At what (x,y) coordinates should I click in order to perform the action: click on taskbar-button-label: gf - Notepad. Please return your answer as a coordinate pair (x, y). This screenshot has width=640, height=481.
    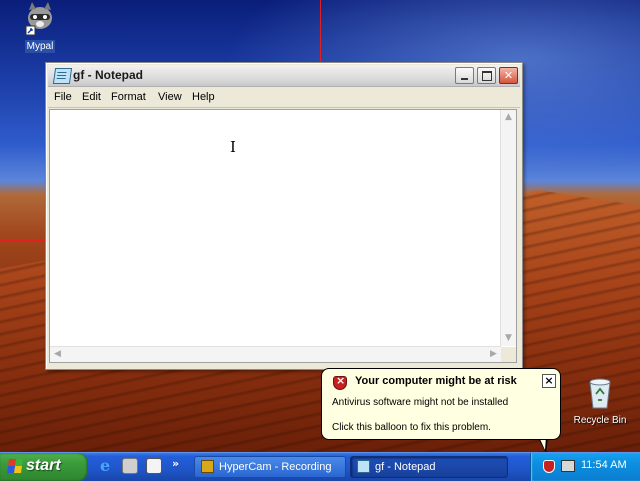
    Looking at the image, I should click on (405, 467).